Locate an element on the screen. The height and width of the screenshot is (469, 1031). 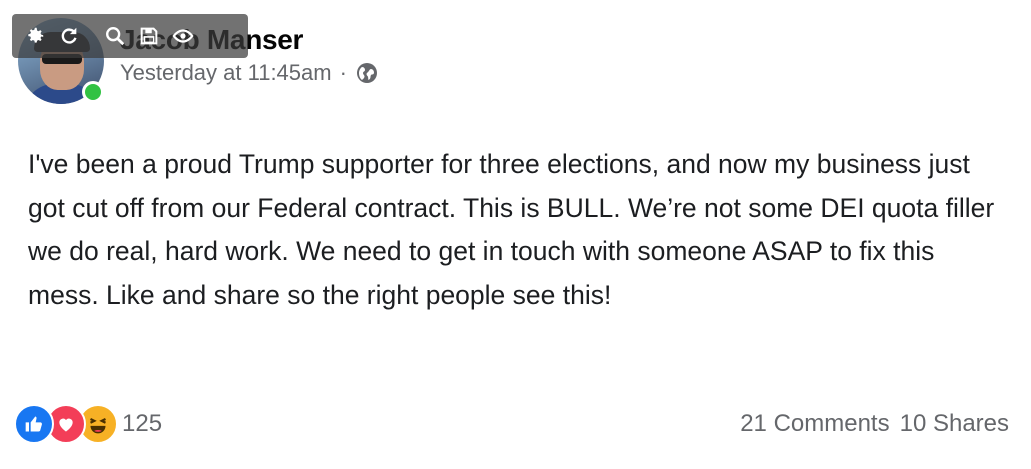
post-meta: Yesterday at 11:45am · is located at coordinates (249, 73).